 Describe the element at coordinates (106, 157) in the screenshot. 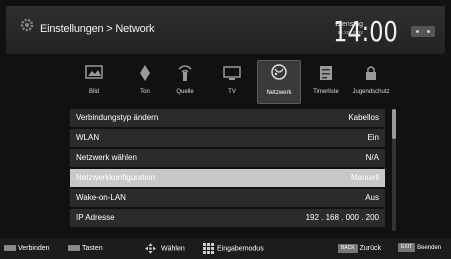

I see `setting-key: Netzwerk wählen` at that location.